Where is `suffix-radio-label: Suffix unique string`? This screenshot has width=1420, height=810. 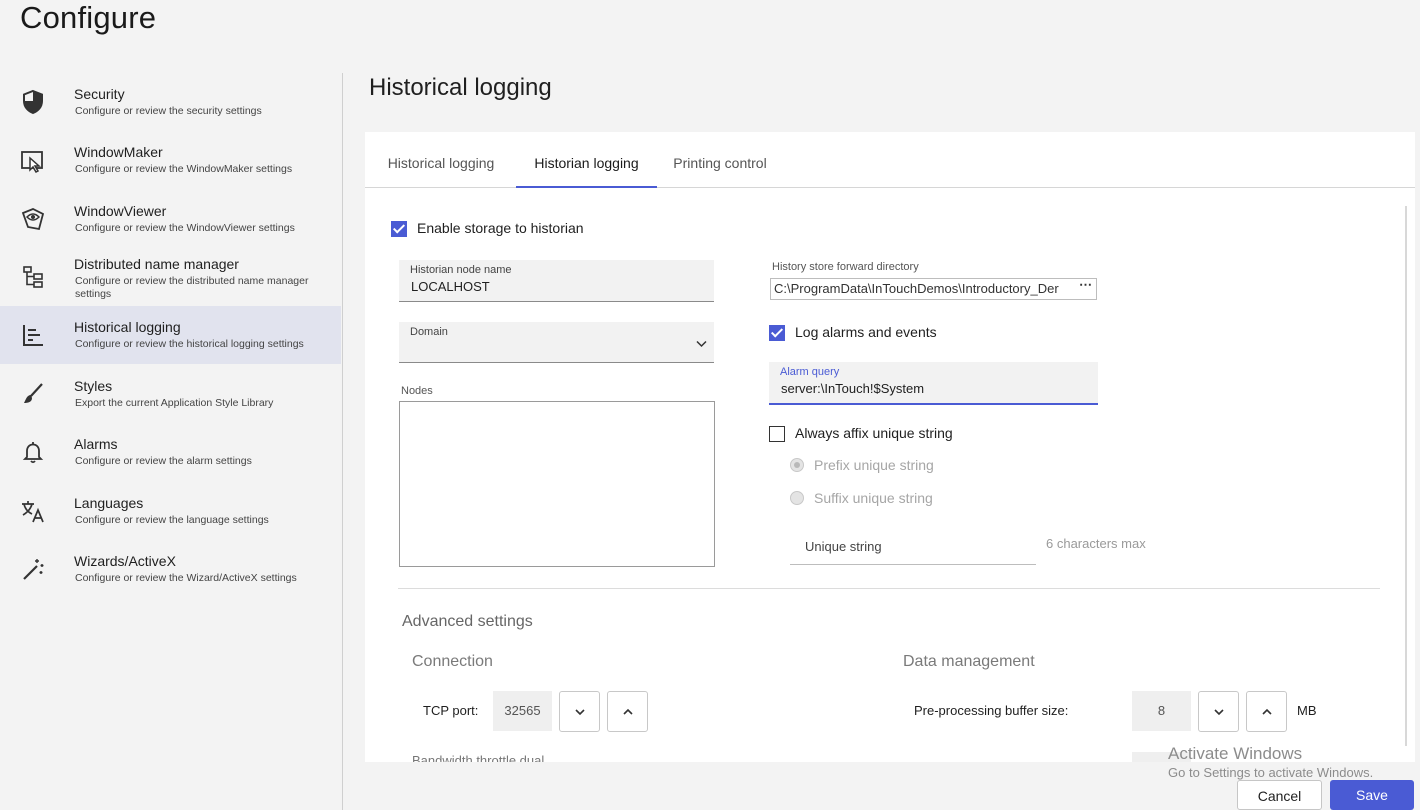
suffix-radio-label: Suffix unique string is located at coordinates (873, 498).